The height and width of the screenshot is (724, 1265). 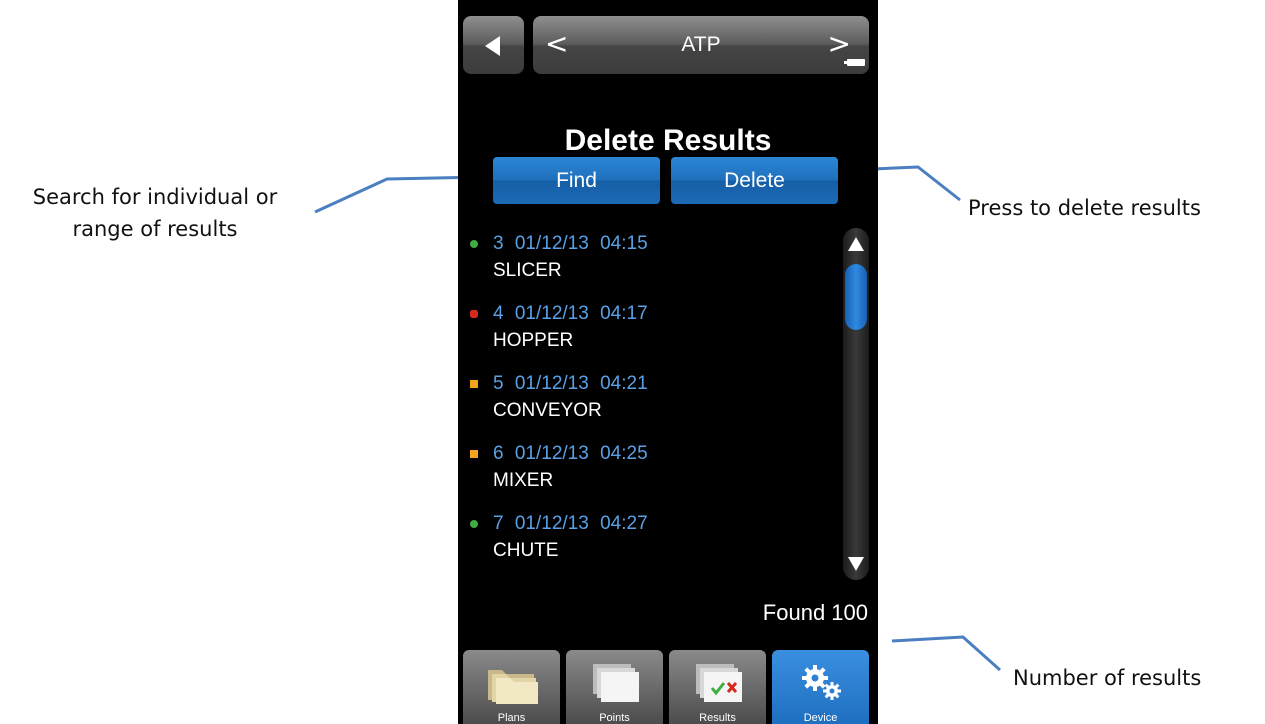 I want to click on back-button, so click(x=493, y=45).